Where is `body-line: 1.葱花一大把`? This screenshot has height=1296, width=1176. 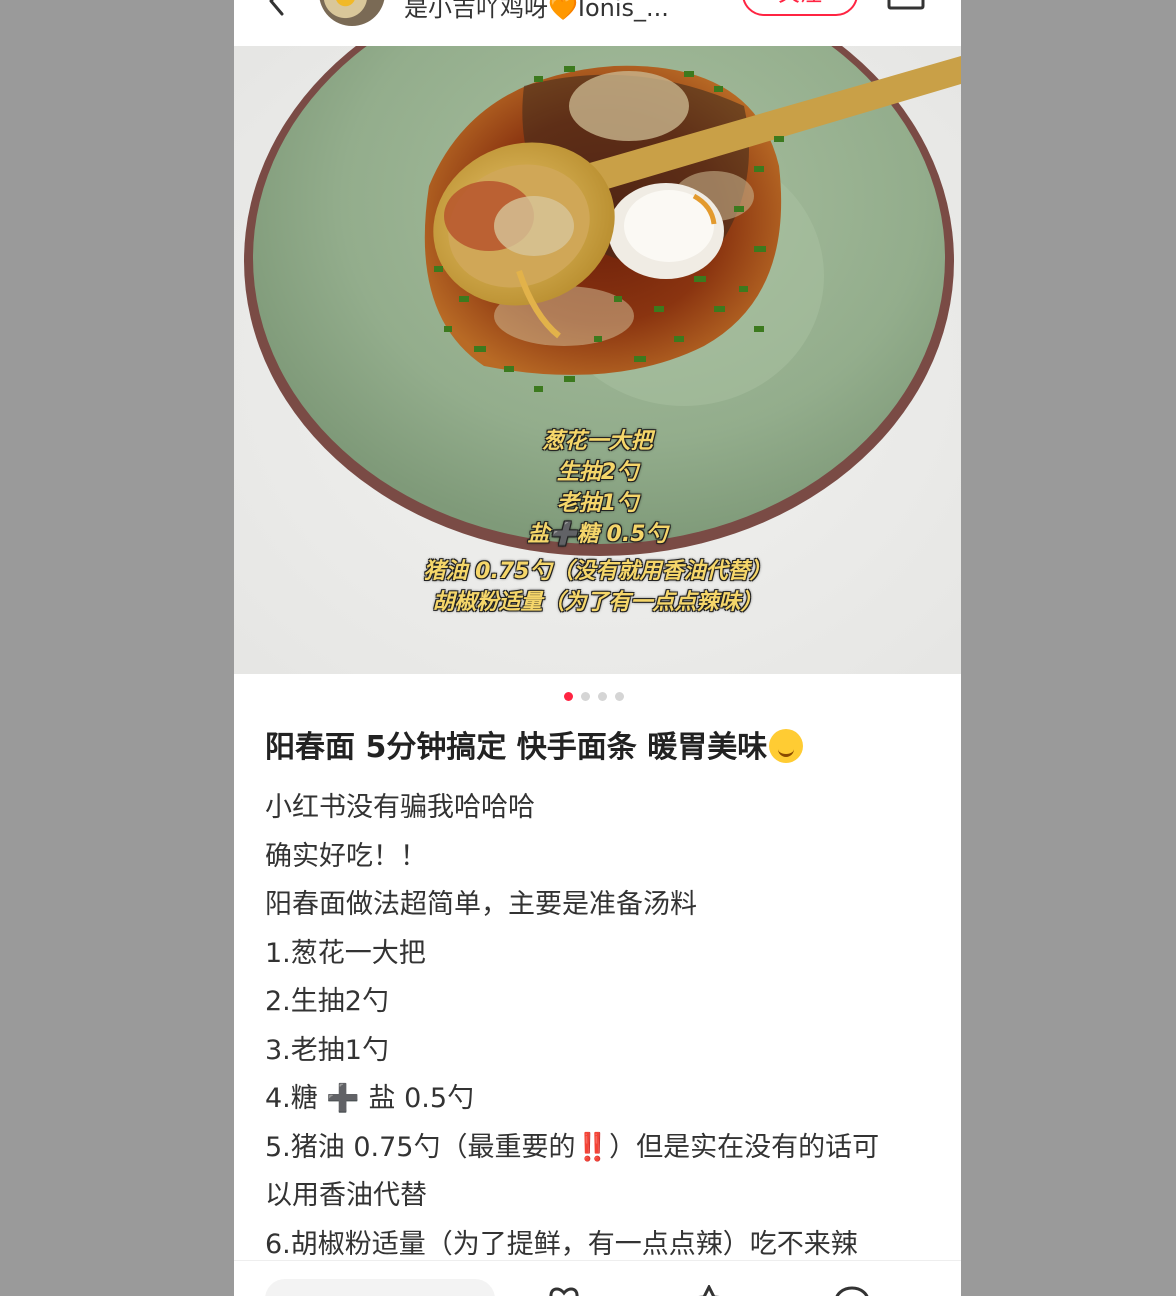 body-line: 1.葱花一大把 is located at coordinates (345, 953).